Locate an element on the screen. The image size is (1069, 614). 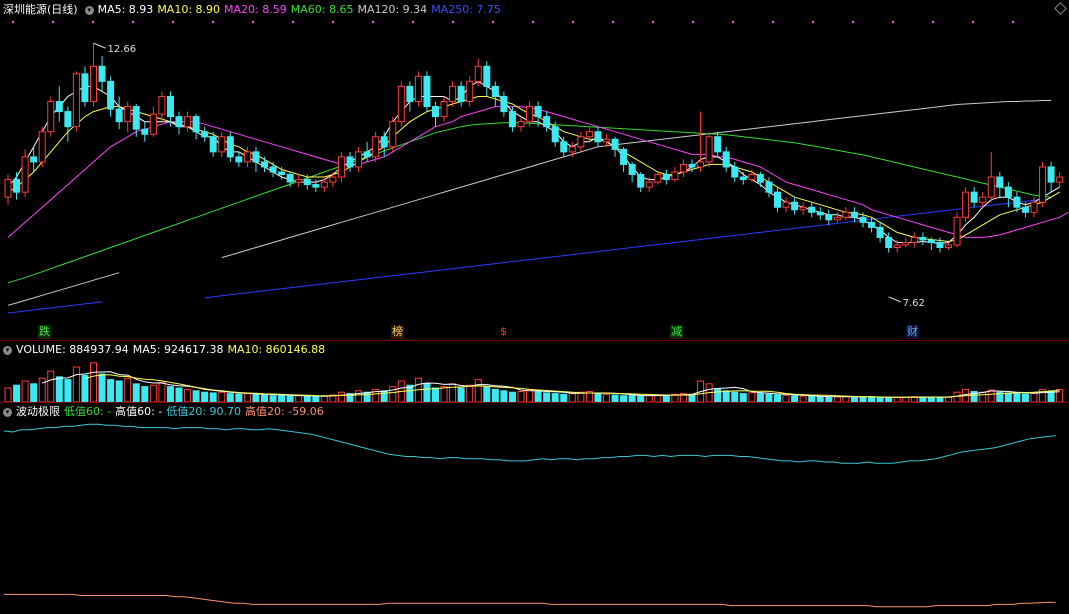
event-marker-2: 榜 is located at coordinates (397, 332).